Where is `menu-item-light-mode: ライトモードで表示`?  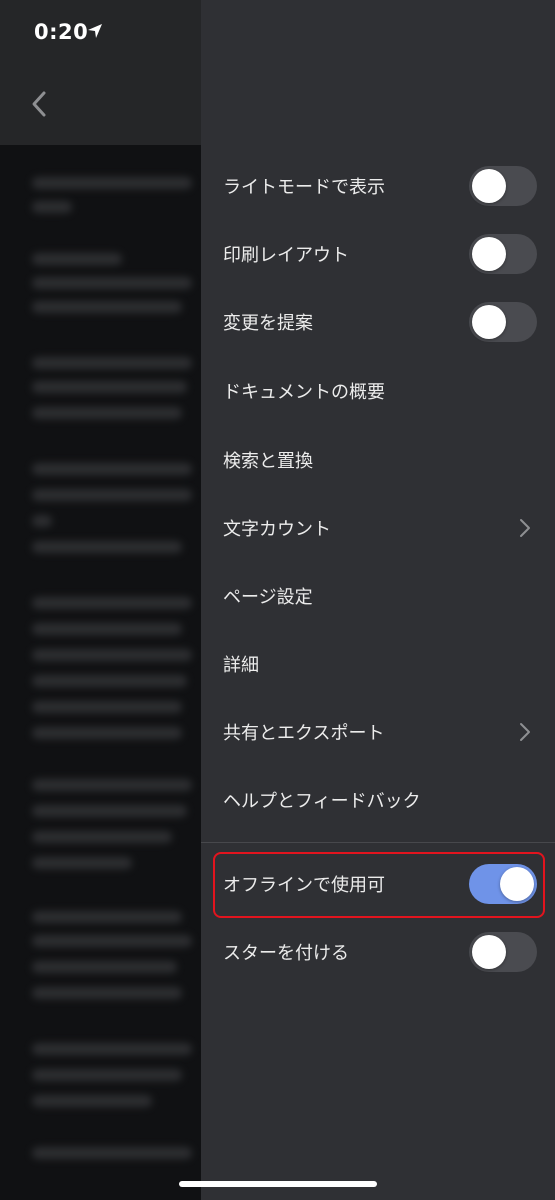
menu-item-light-mode: ライトモードで表示 is located at coordinates (378, 186).